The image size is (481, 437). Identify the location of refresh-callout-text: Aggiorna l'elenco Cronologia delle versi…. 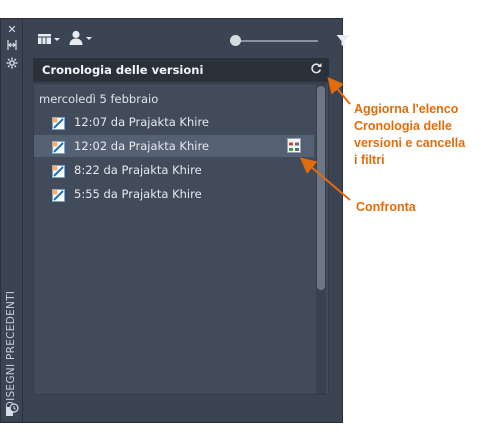
(409, 135).